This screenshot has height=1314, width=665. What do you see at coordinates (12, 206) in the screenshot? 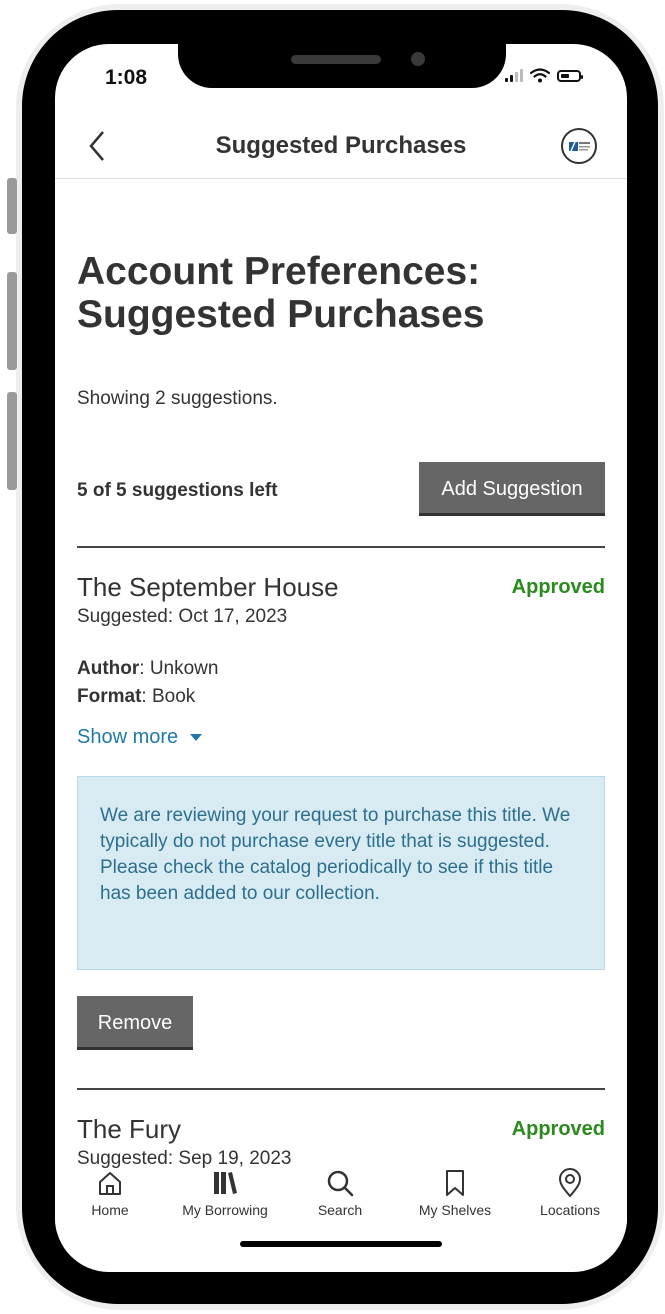
I see `mute-switch` at bounding box center [12, 206].